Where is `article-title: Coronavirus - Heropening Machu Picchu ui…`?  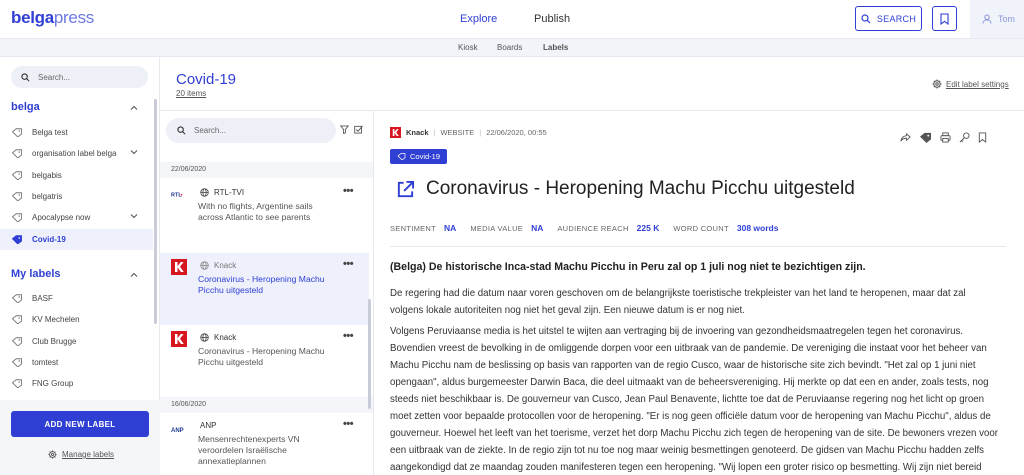 article-title: Coronavirus - Heropening Machu Picchu ui… is located at coordinates (640, 188).